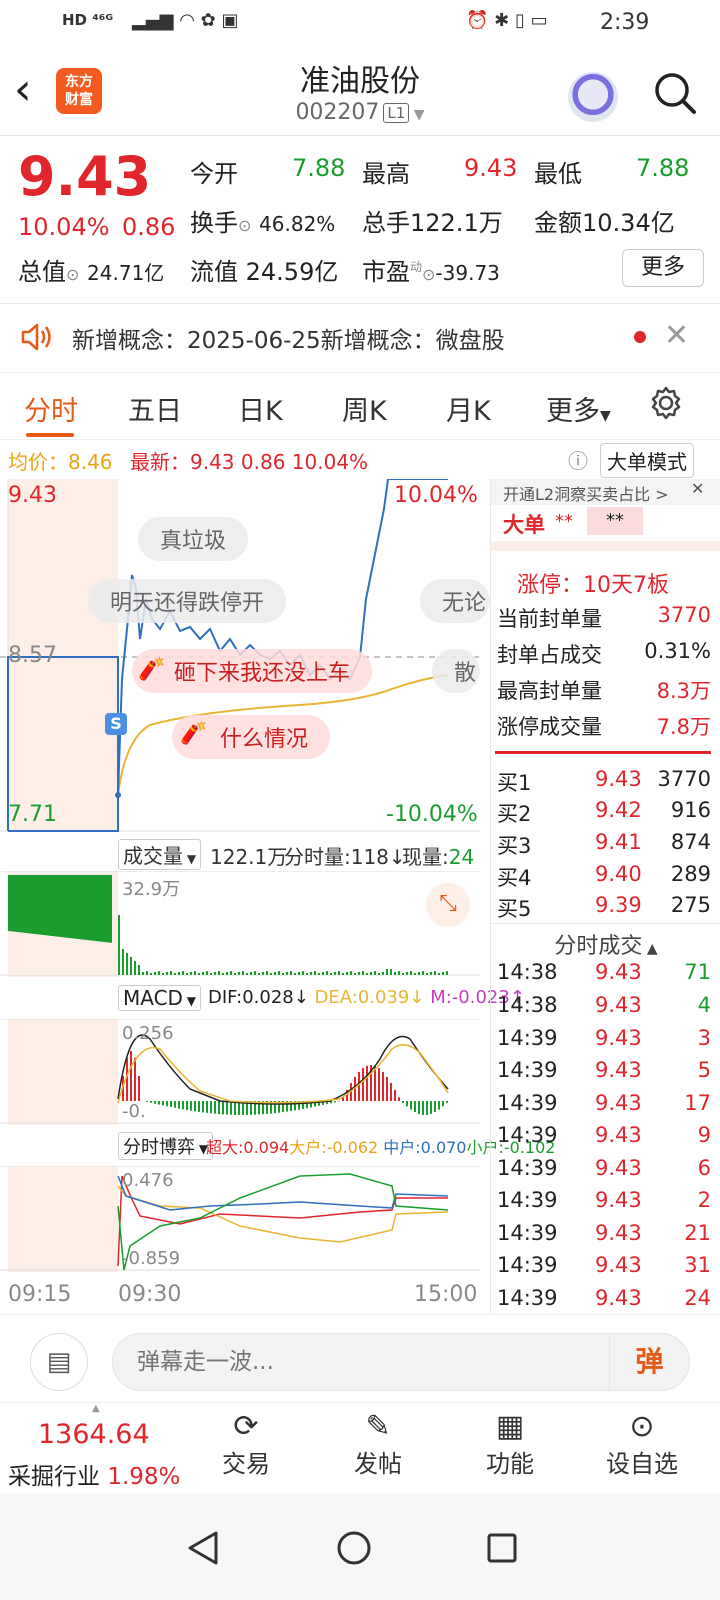 The height and width of the screenshot is (1600, 720). I want to click on chart-tabs: 分时 五日 日K 周K 月K 更多▼, so click(360, 406).